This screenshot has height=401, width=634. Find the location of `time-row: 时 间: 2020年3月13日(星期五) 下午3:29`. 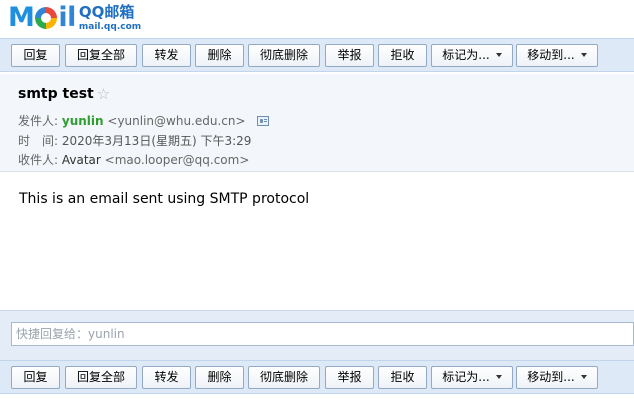

time-row: 时 间: 2020年3月13日(星期五) 下午3:29 is located at coordinates (134, 140).